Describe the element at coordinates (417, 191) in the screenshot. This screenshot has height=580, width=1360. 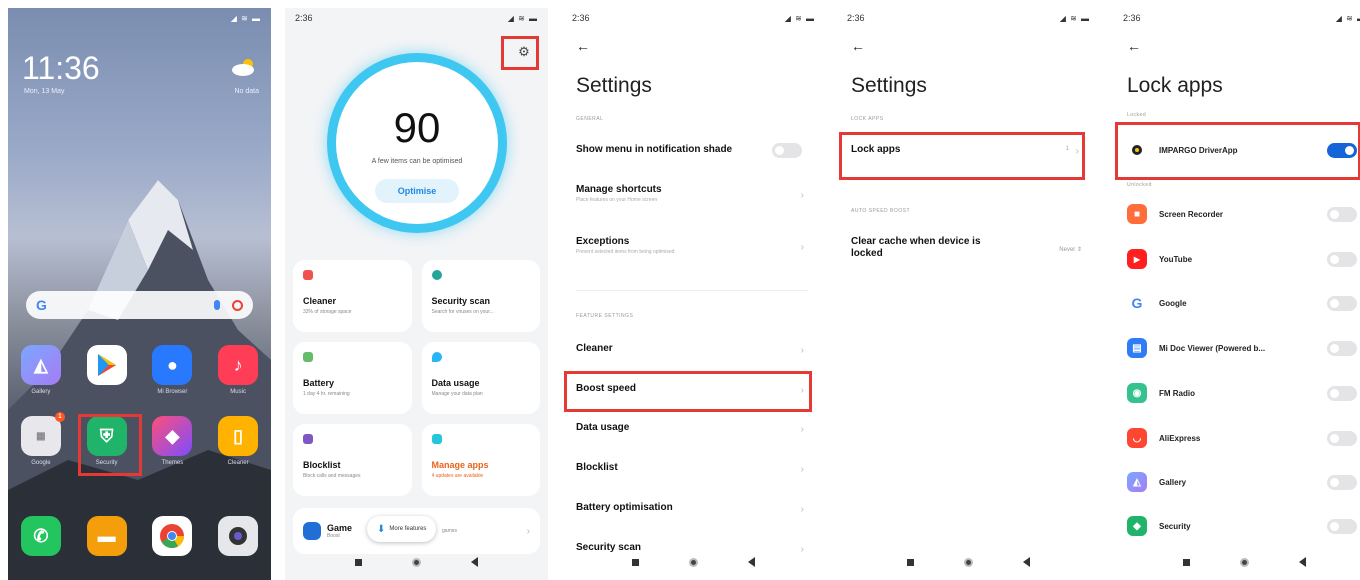
I see `optimise-button: Optimise` at that location.